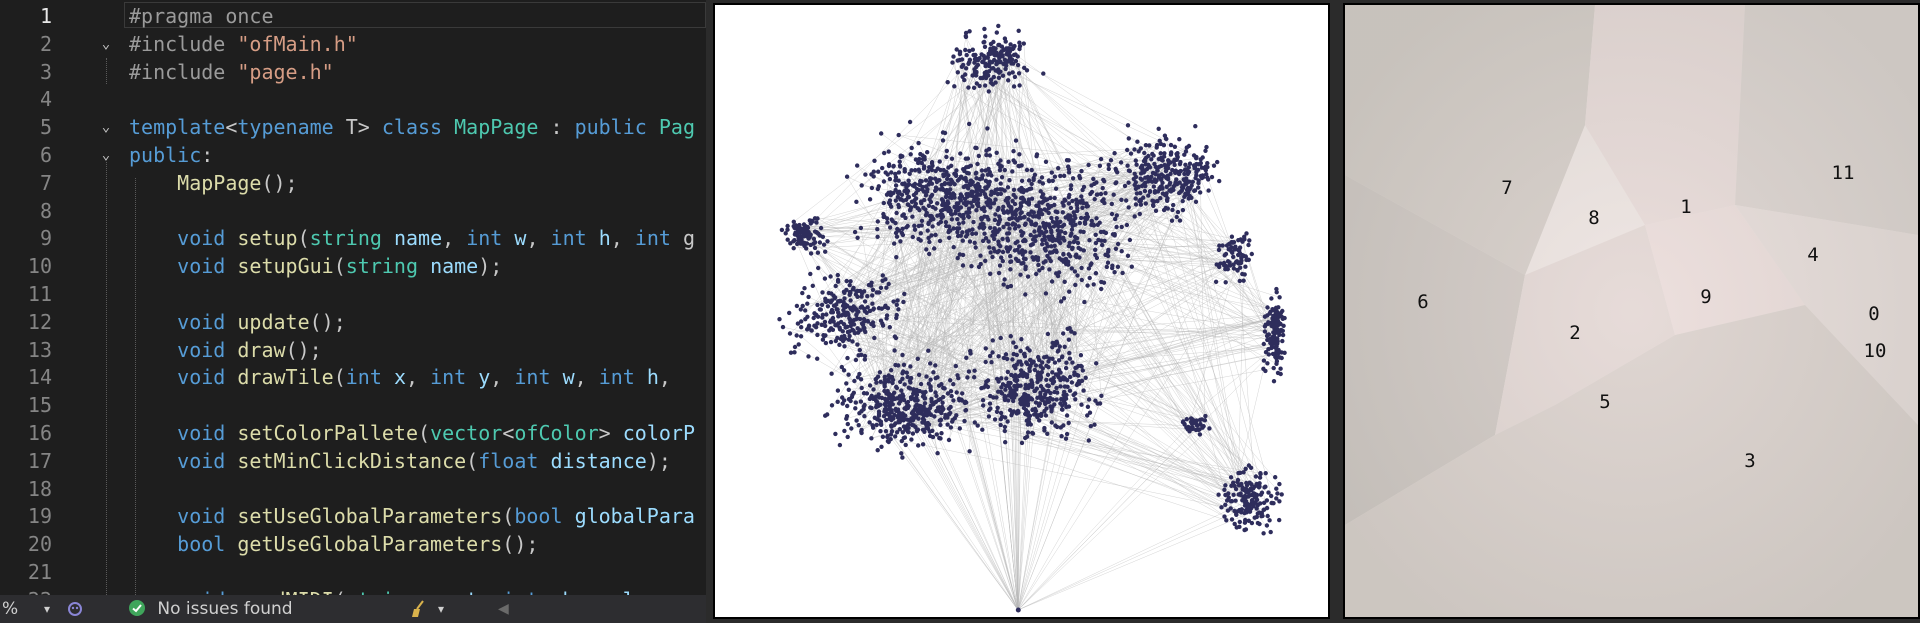 The height and width of the screenshot is (623, 1920). I want to click on code-line: 2 ⌄ #include "ofMain.h", so click(353, 44).